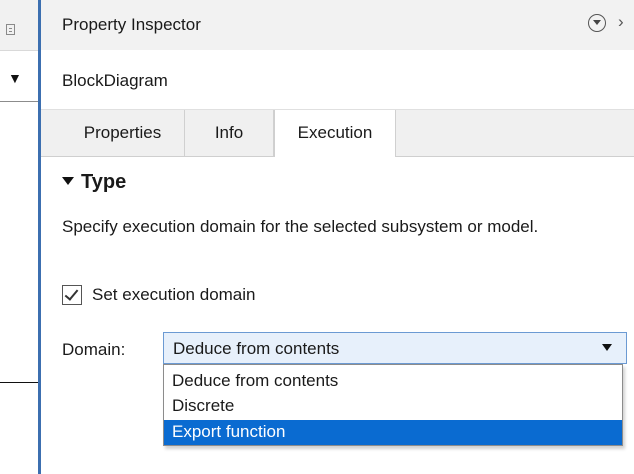 This screenshot has width=634, height=474. Describe the element at coordinates (621, 22) in the screenshot. I see `close-icon: ›` at that location.